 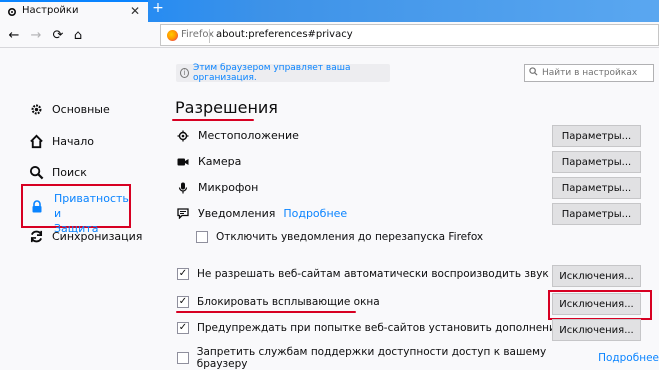 I want to click on permission-camera: Камера, so click(x=209, y=161).